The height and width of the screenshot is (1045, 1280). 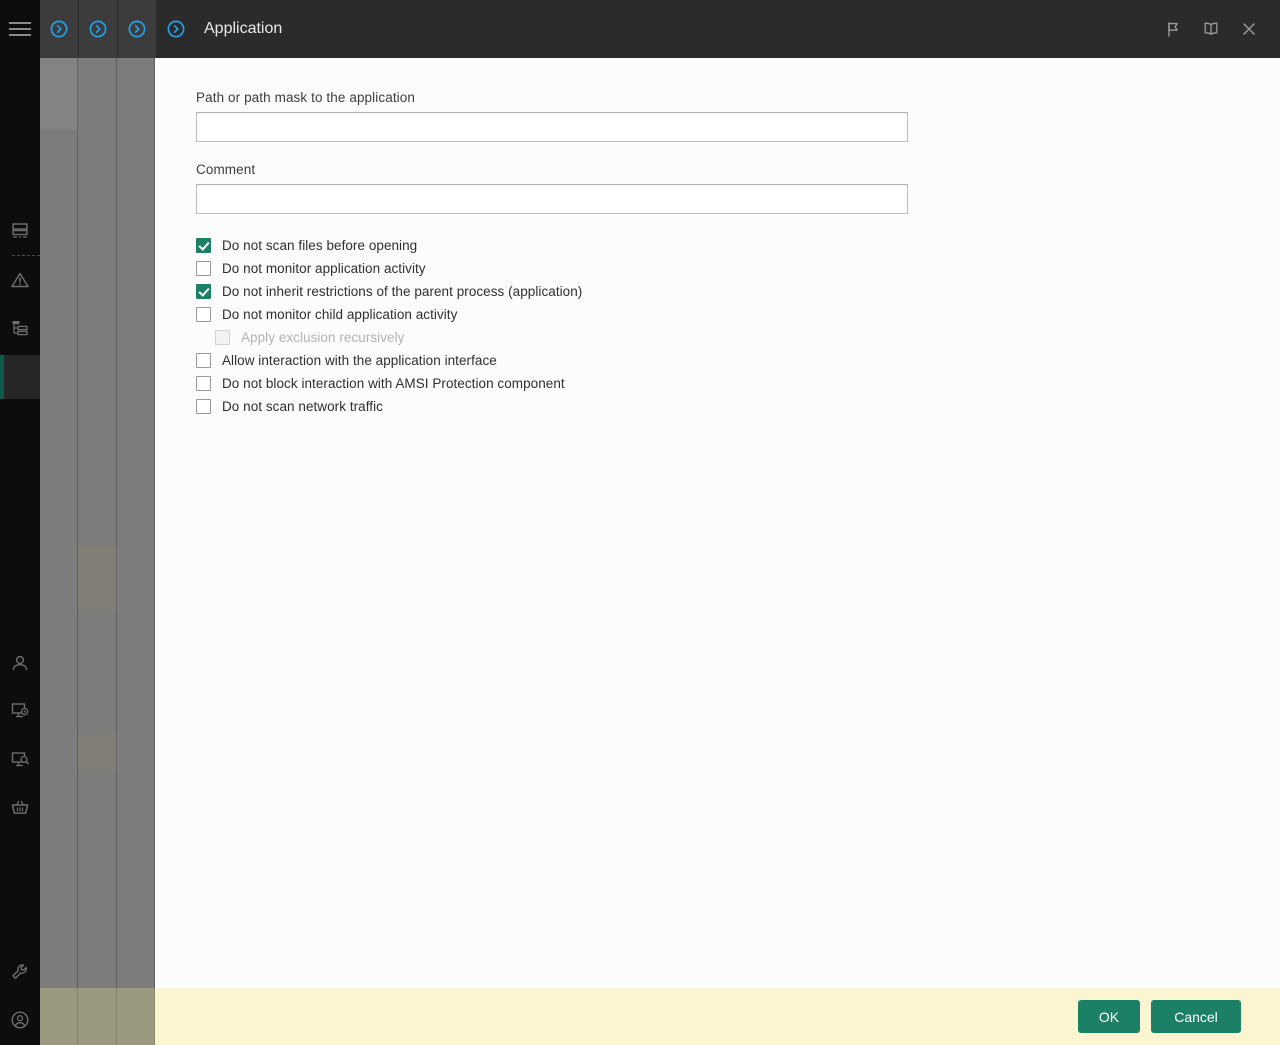 What do you see at coordinates (1109, 1016) in the screenshot?
I see `ok-button: OK` at bounding box center [1109, 1016].